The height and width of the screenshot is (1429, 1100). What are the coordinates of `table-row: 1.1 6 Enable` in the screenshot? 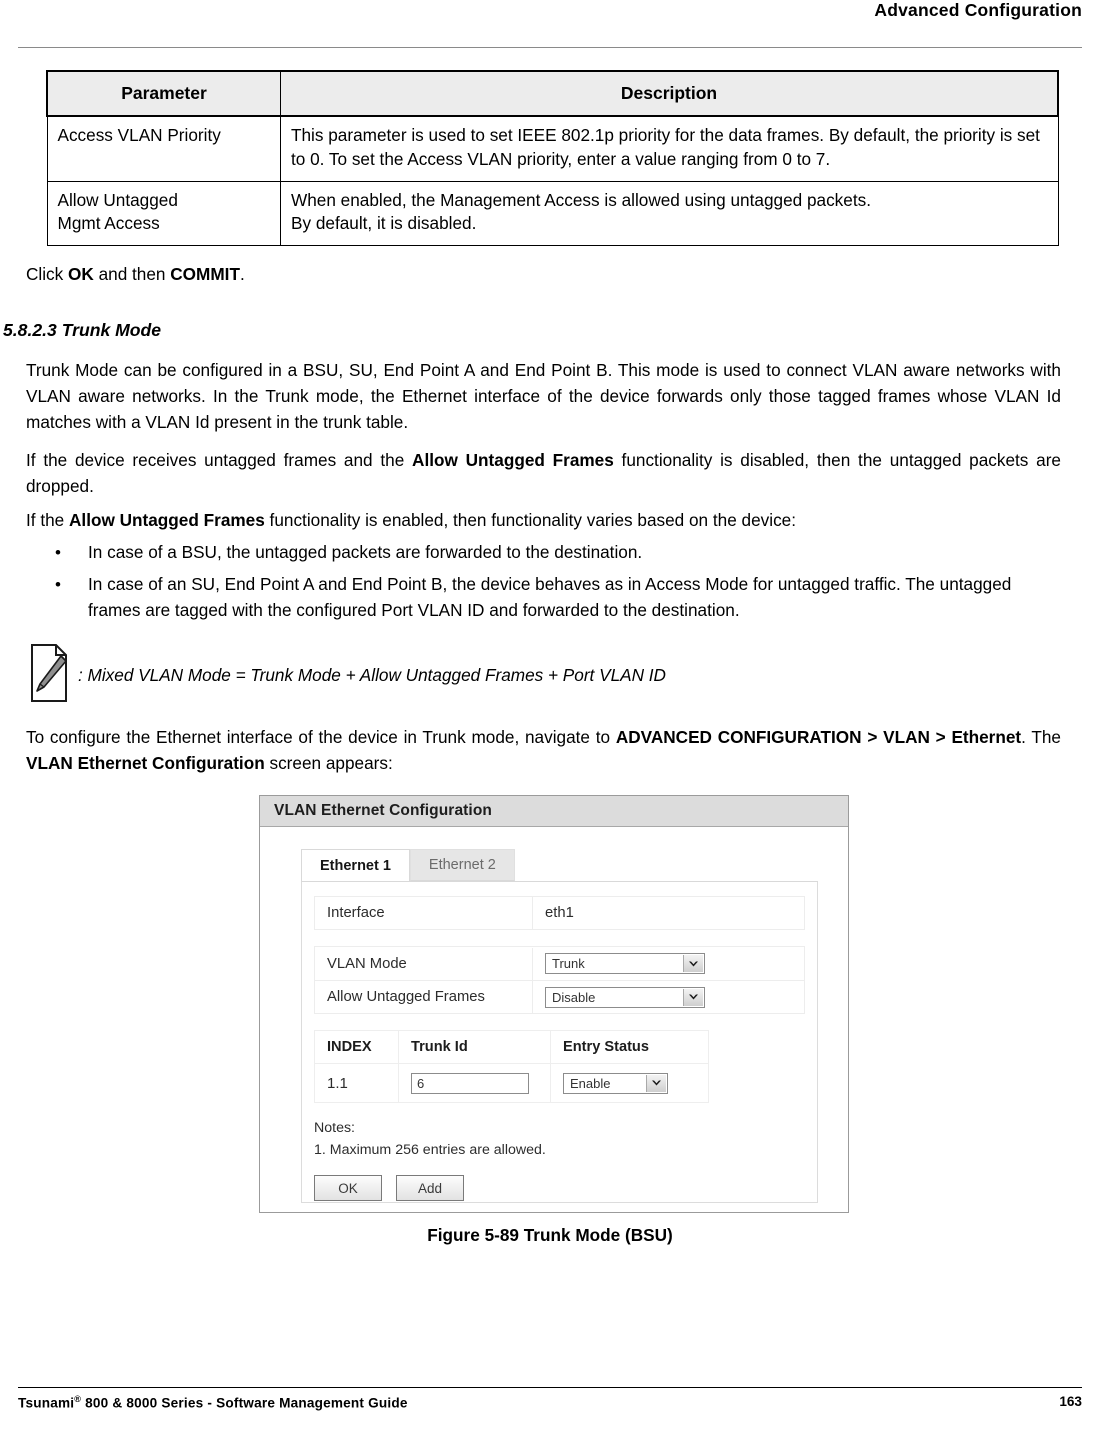 It's located at (511, 1083).